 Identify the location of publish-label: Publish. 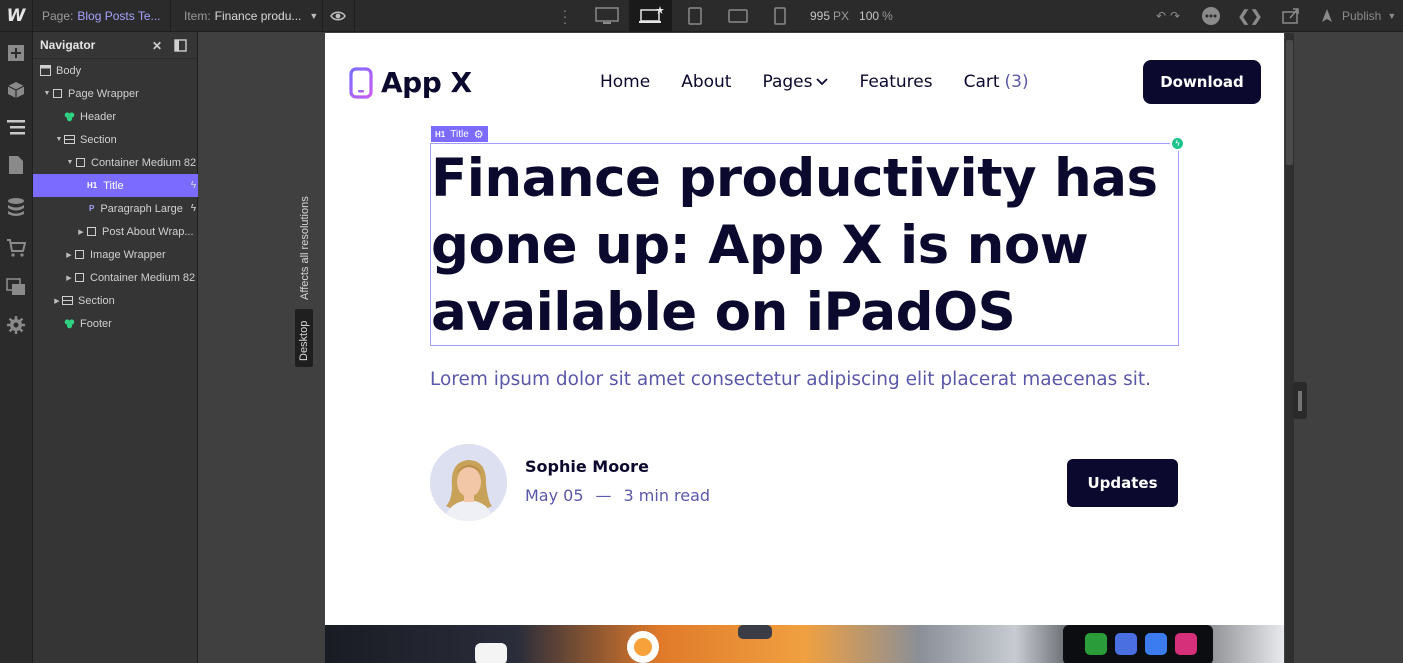
(1362, 16).